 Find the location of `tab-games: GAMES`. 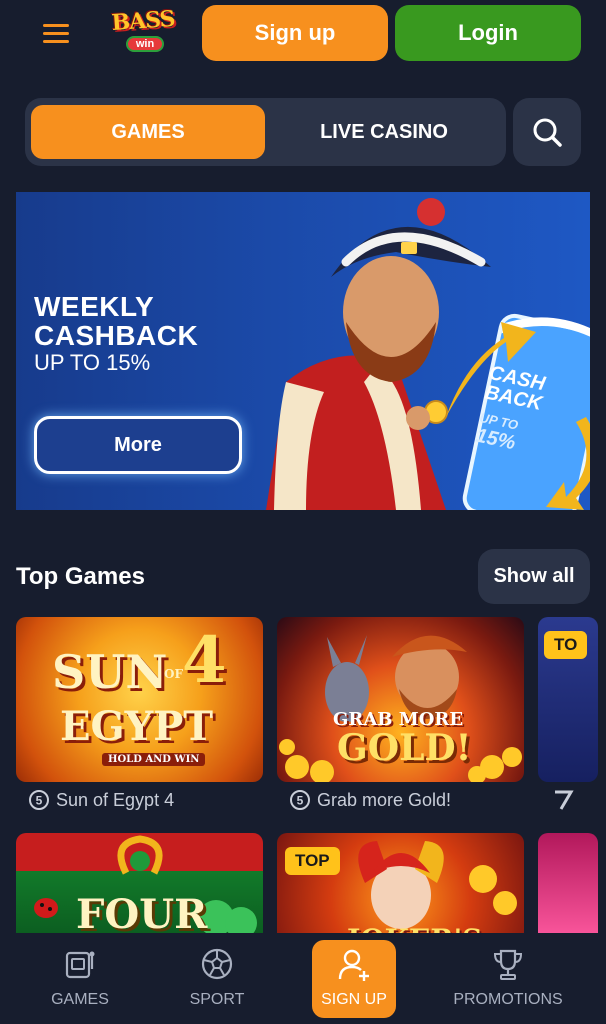

tab-games: GAMES is located at coordinates (148, 132).